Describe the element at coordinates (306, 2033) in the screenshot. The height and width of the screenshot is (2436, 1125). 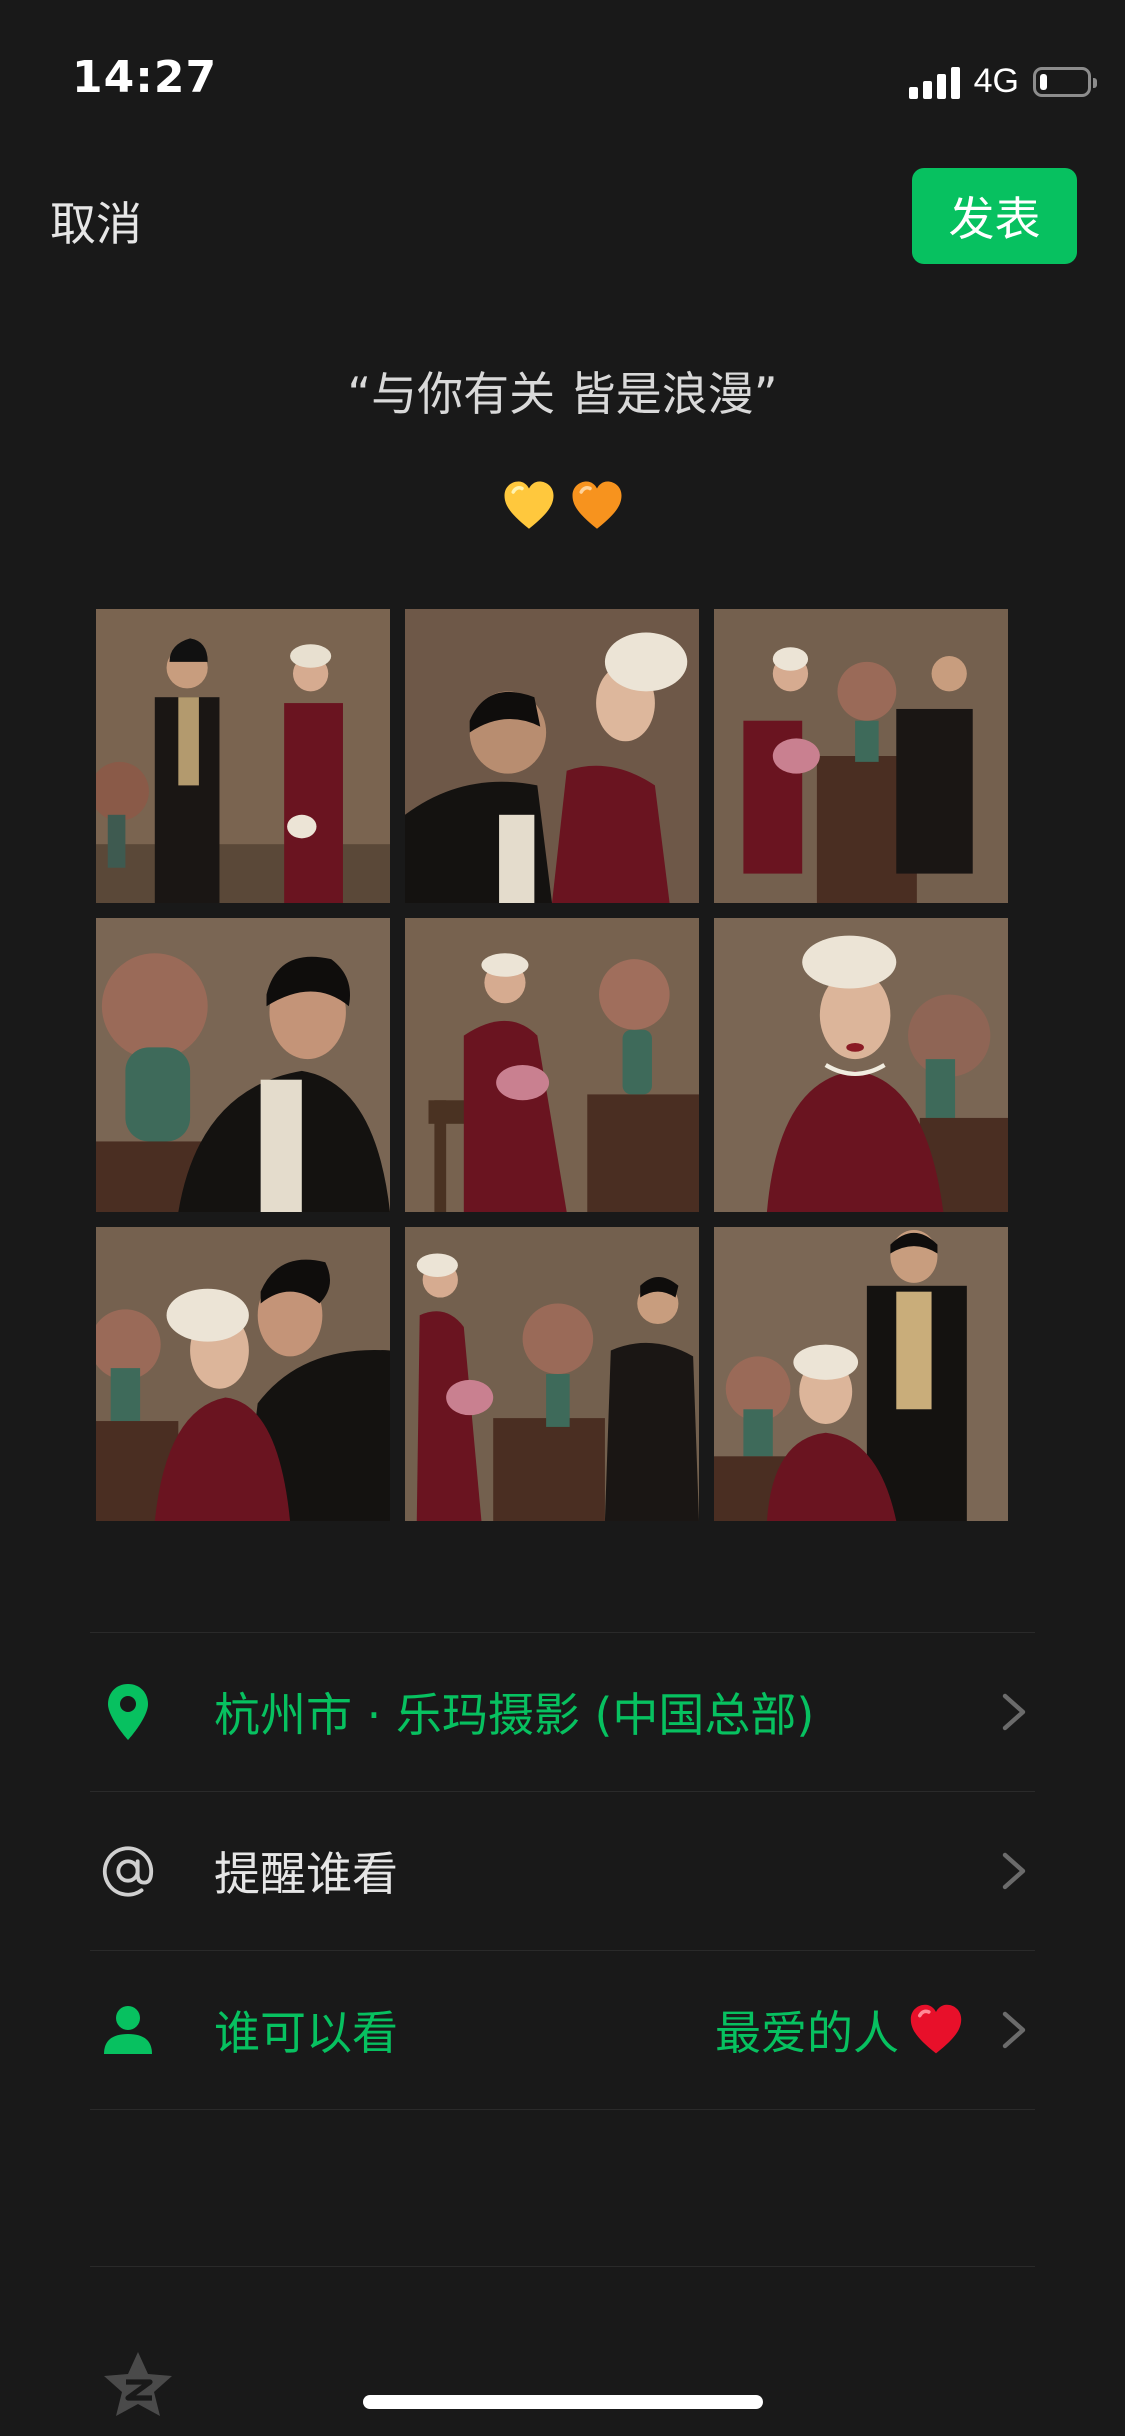
I see `visibility-label: 谁可以看` at that location.